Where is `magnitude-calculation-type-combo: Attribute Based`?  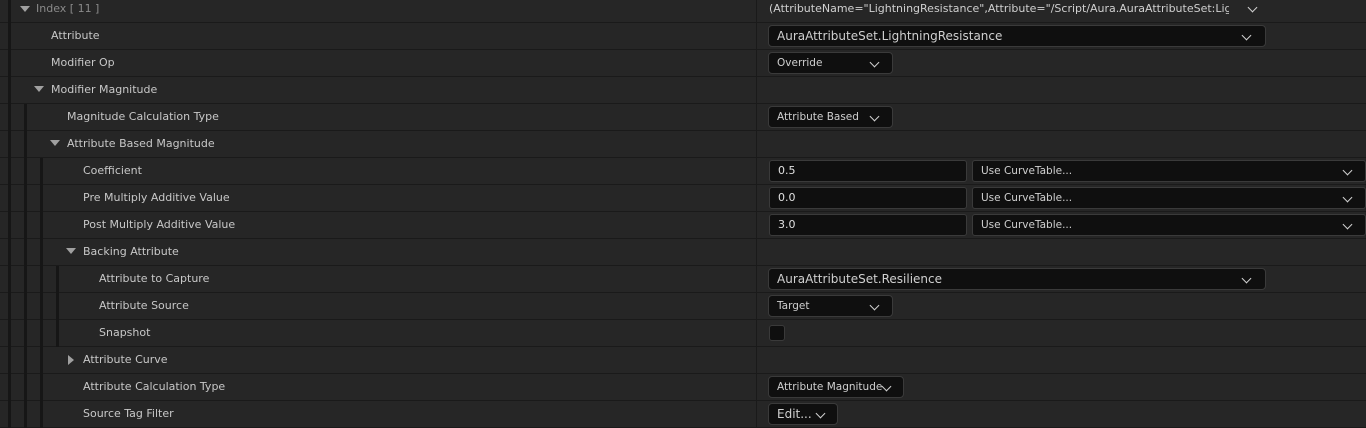 magnitude-calculation-type-combo: Attribute Based is located at coordinates (830, 117).